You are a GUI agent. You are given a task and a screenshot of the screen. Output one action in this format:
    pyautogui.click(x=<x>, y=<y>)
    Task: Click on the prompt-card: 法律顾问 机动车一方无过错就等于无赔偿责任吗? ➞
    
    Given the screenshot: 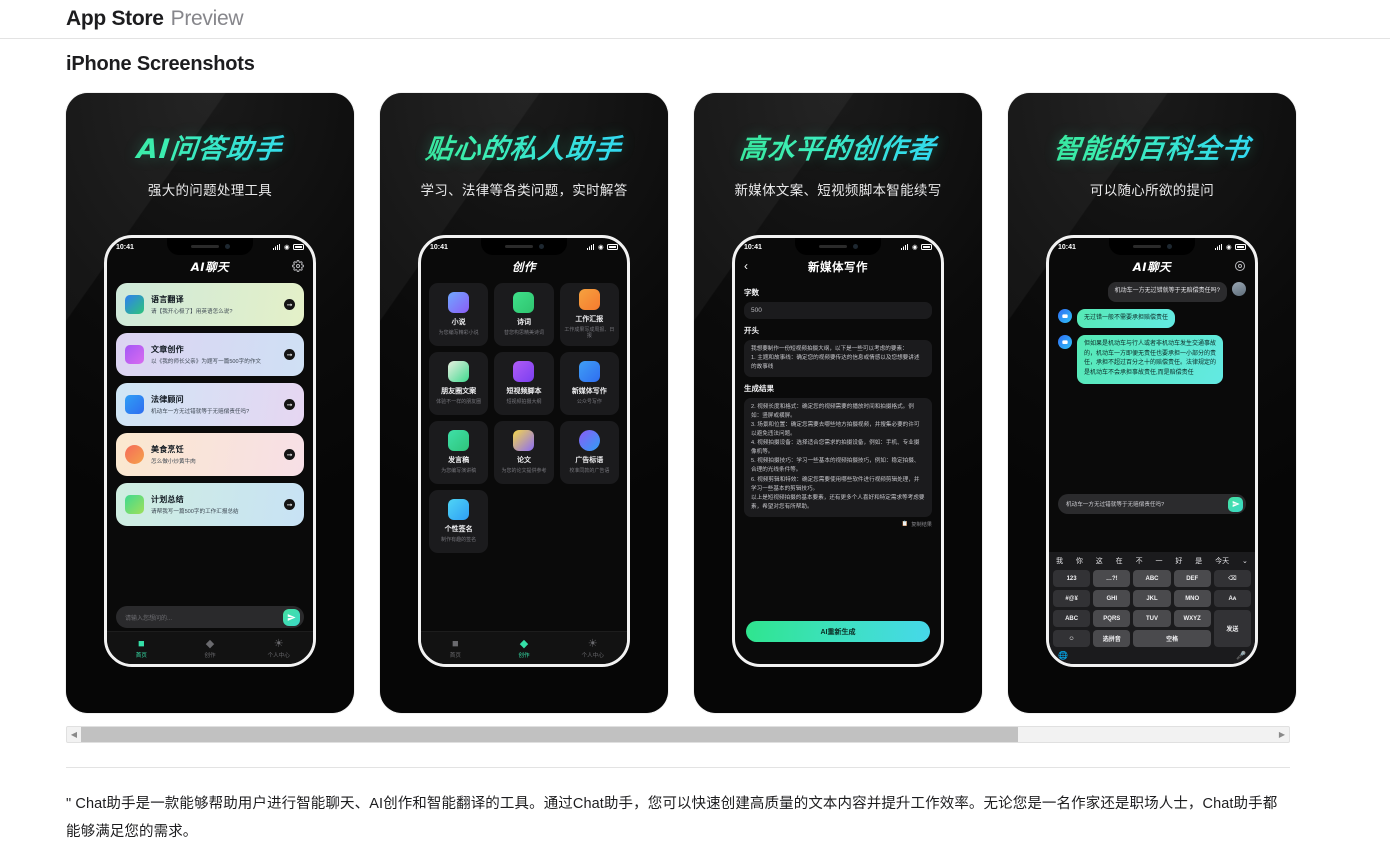 What is the action you would take?
    pyautogui.click(x=210, y=404)
    